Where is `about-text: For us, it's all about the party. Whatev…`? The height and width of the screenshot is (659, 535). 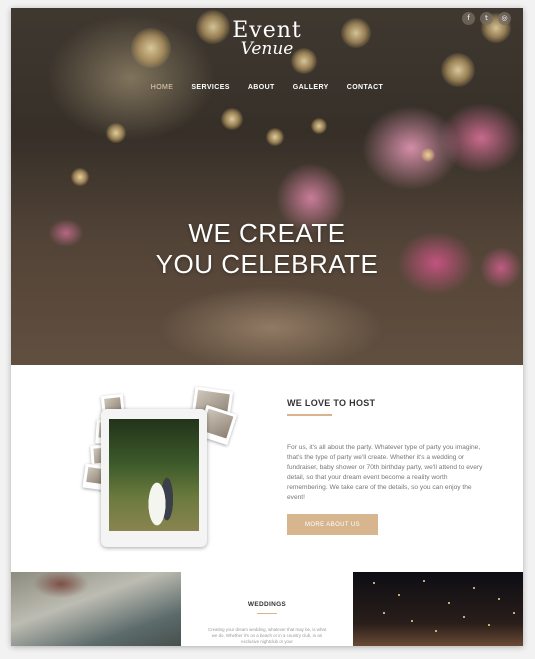 about-text: For us, it's all about the party. Whatev… is located at coordinates (385, 472).